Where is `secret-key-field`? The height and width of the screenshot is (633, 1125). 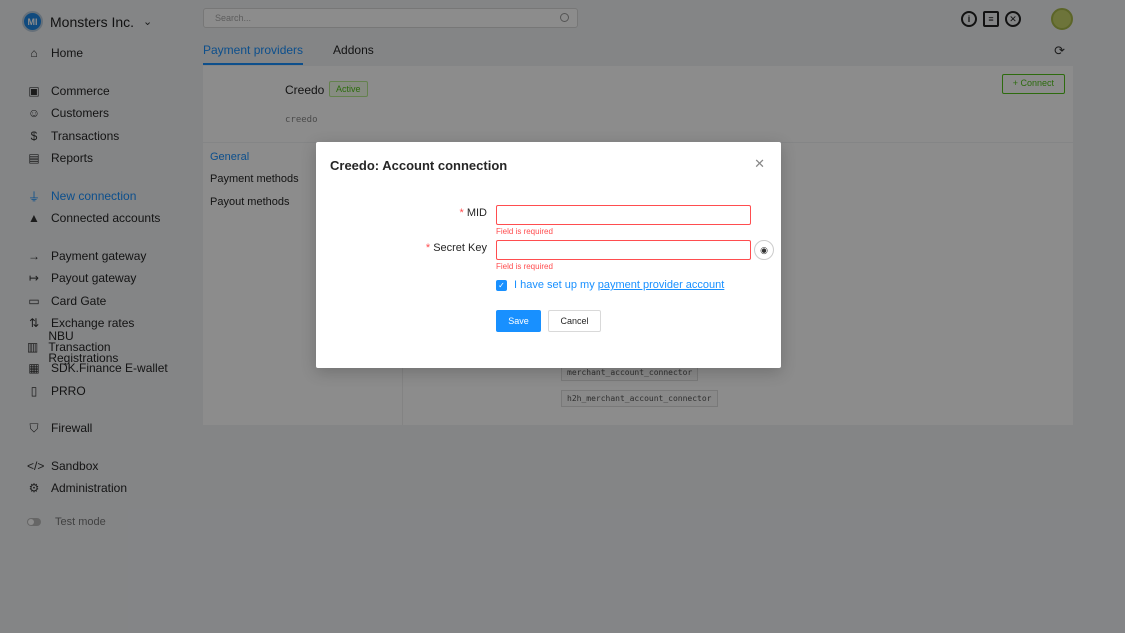 secret-key-field is located at coordinates (623, 250).